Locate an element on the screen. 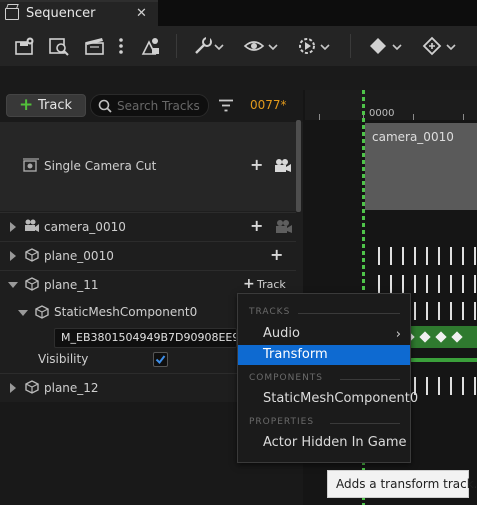 The image size is (477, 505). menu-item-audio: Audio › is located at coordinates (324, 334).